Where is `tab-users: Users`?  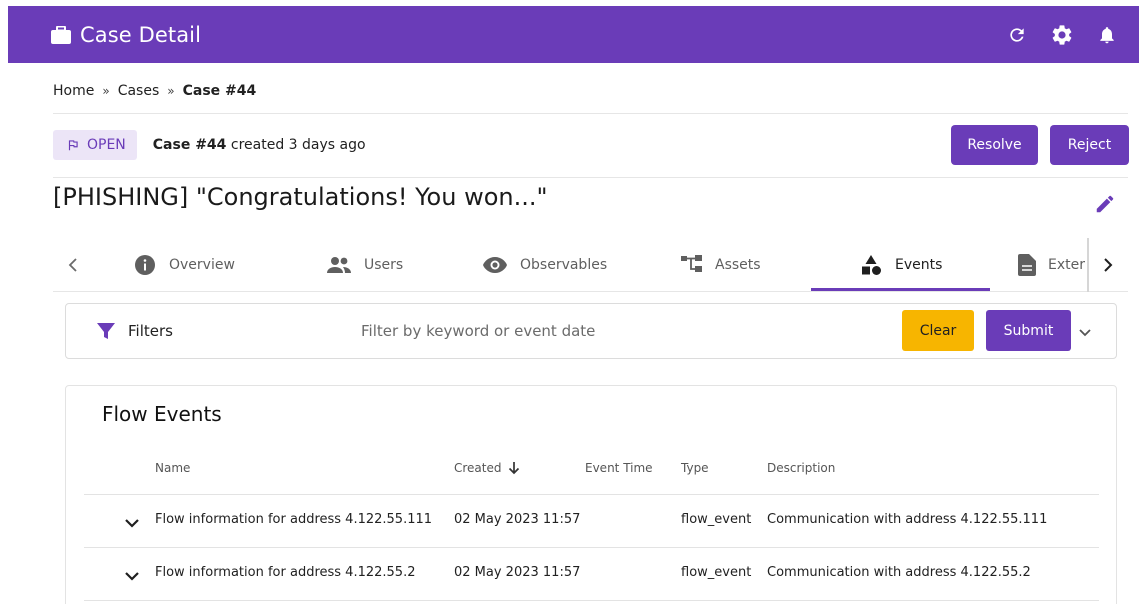
tab-users: Users is located at coordinates (364, 265).